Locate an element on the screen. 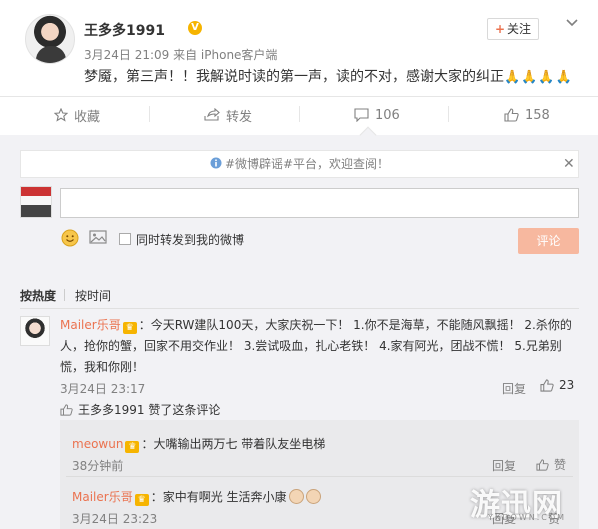  chevron-down-icon is located at coordinates (572, 23).